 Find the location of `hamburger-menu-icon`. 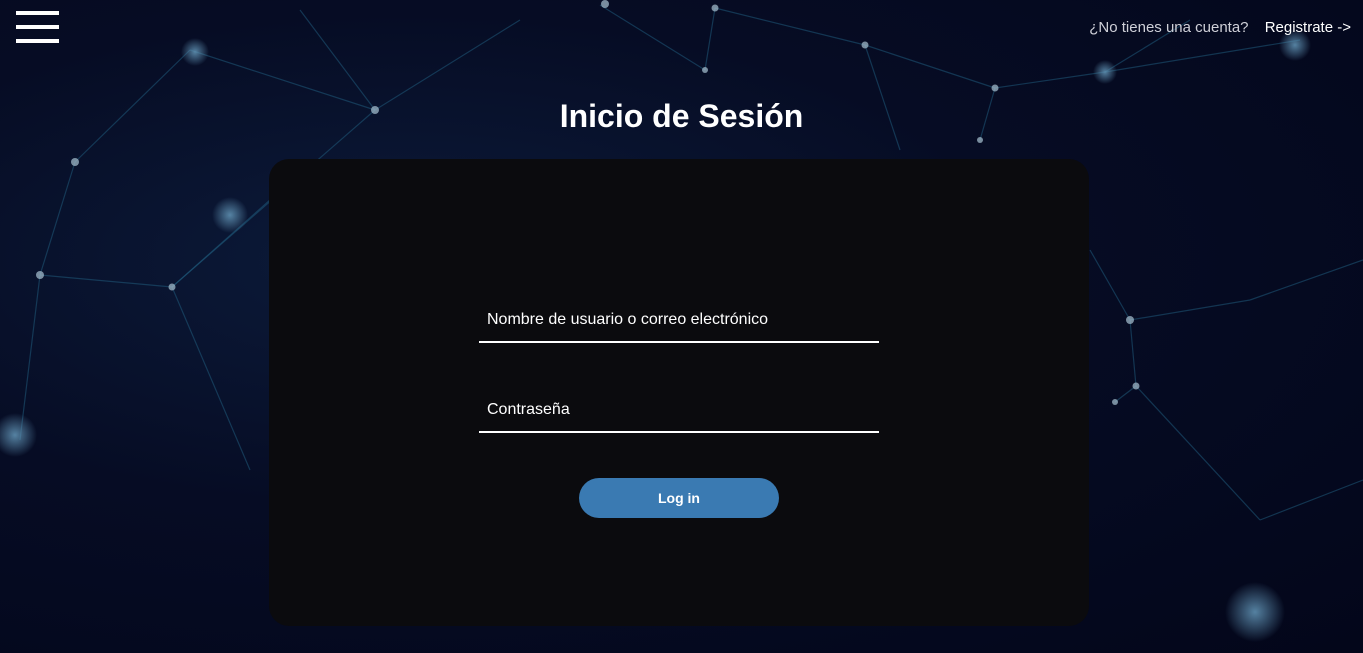

hamburger-menu-icon is located at coordinates (37, 27).